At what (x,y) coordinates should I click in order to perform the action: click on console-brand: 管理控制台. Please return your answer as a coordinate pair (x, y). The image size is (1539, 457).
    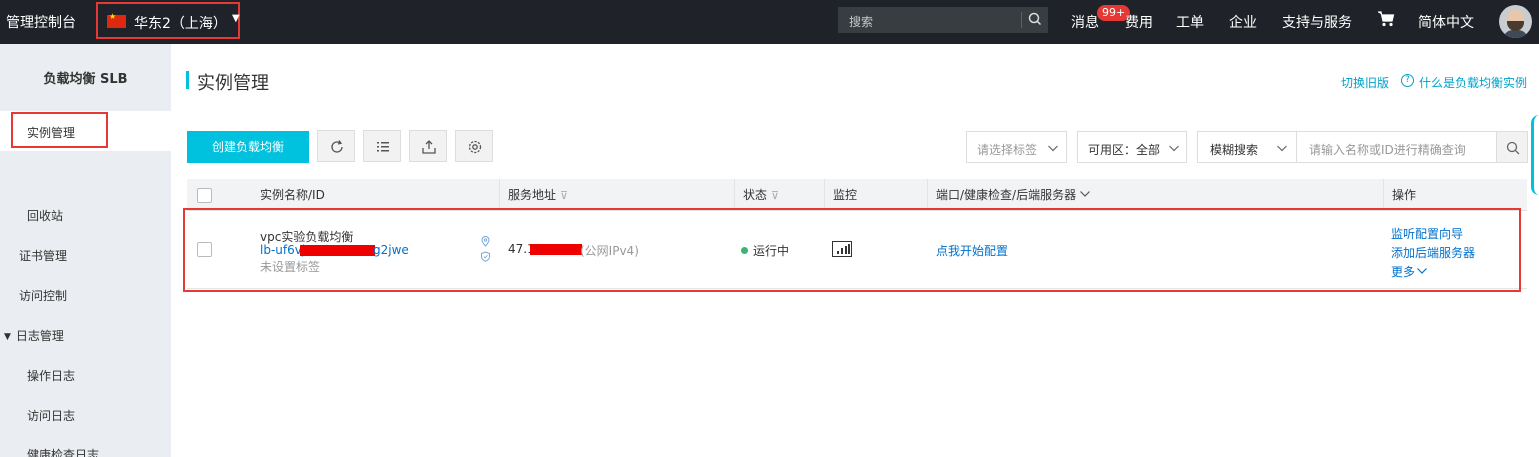
    Looking at the image, I should click on (41, 22).